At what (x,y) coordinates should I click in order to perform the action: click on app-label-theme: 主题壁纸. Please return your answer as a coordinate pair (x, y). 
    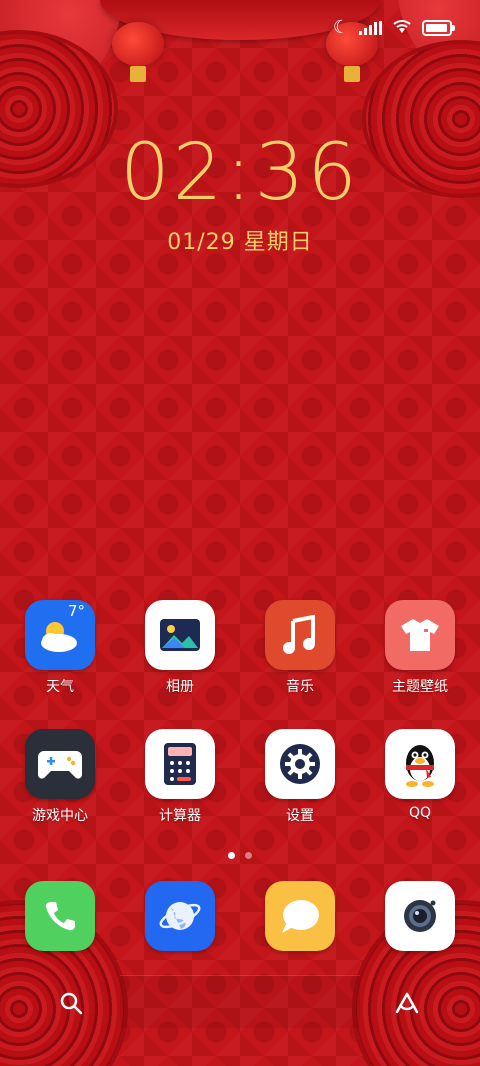
    Looking at the image, I should click on (420, 687).